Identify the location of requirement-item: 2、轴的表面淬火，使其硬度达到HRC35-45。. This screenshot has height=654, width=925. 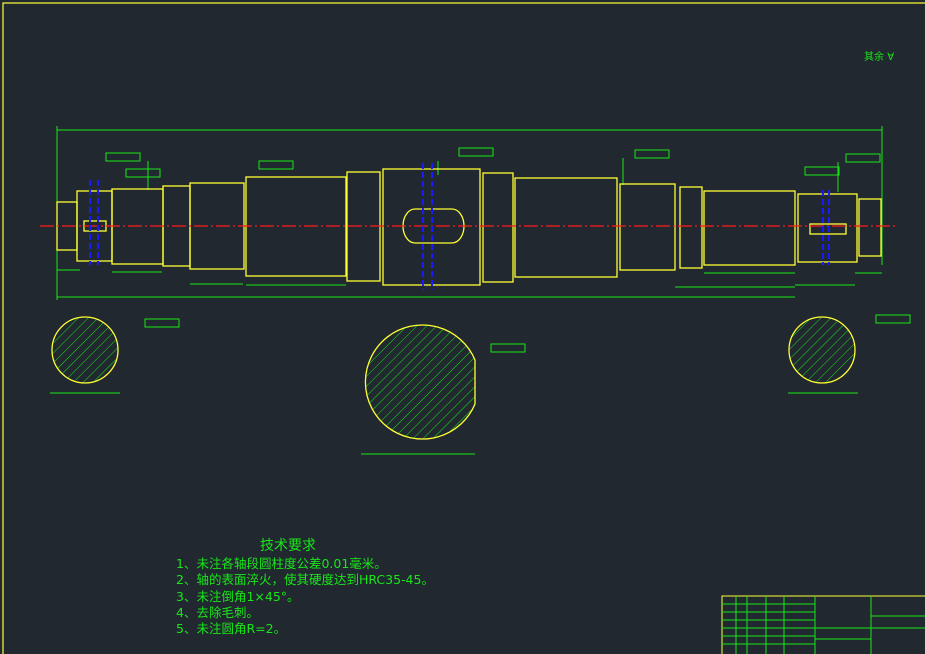
(305, 580).